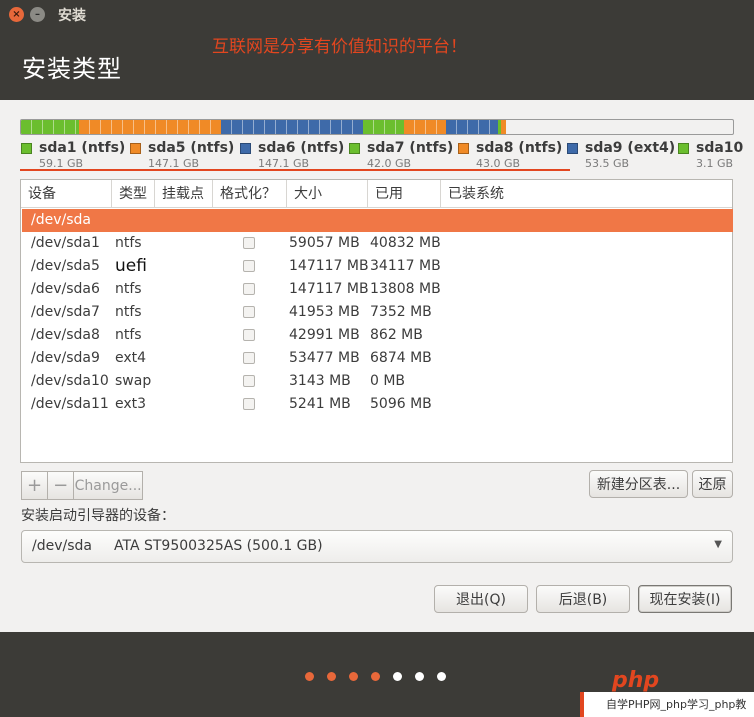 The image size is (754, 717). I want to click on legend-size: 53.5 GB, so click(607, 163).